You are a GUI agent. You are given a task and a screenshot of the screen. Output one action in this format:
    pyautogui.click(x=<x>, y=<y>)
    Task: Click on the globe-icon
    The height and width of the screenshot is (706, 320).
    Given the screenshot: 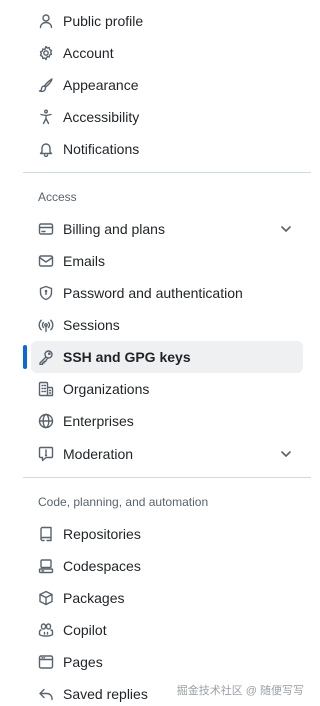 What is the action you would take?
    pyautogui.click(x=46, y=421)
    